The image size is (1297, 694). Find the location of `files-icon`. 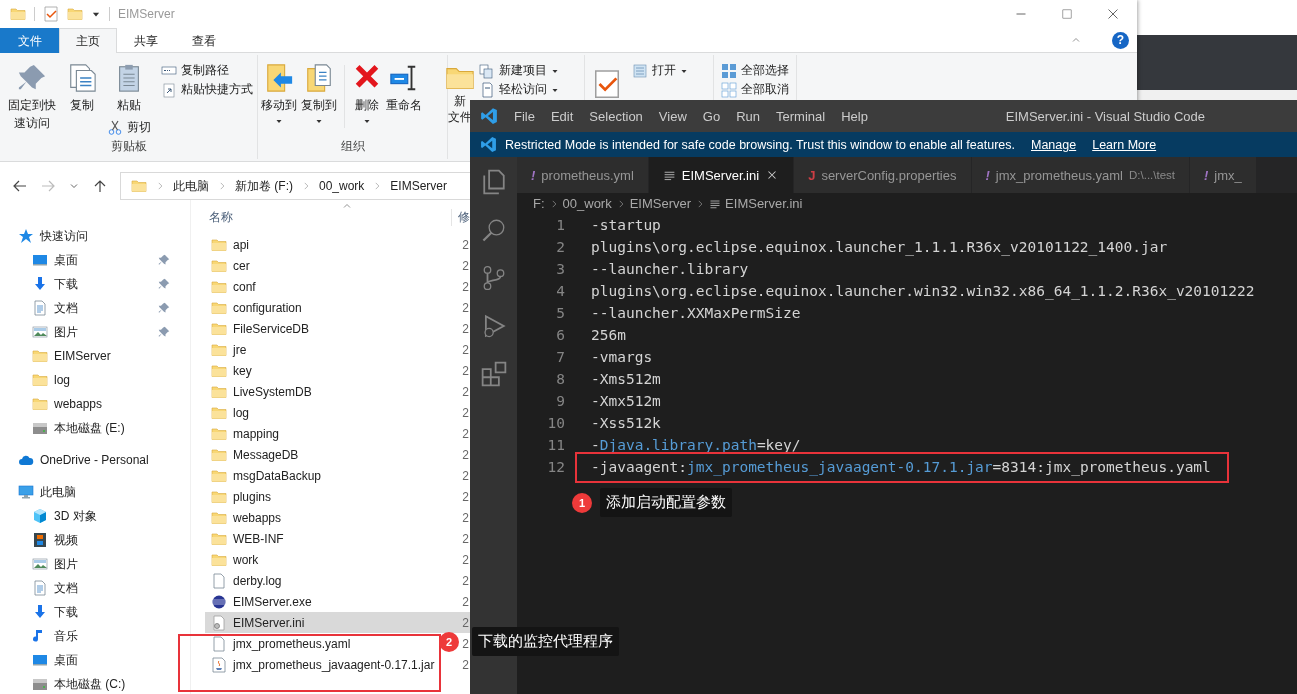

files-icon is located at coordinates (493, 182).